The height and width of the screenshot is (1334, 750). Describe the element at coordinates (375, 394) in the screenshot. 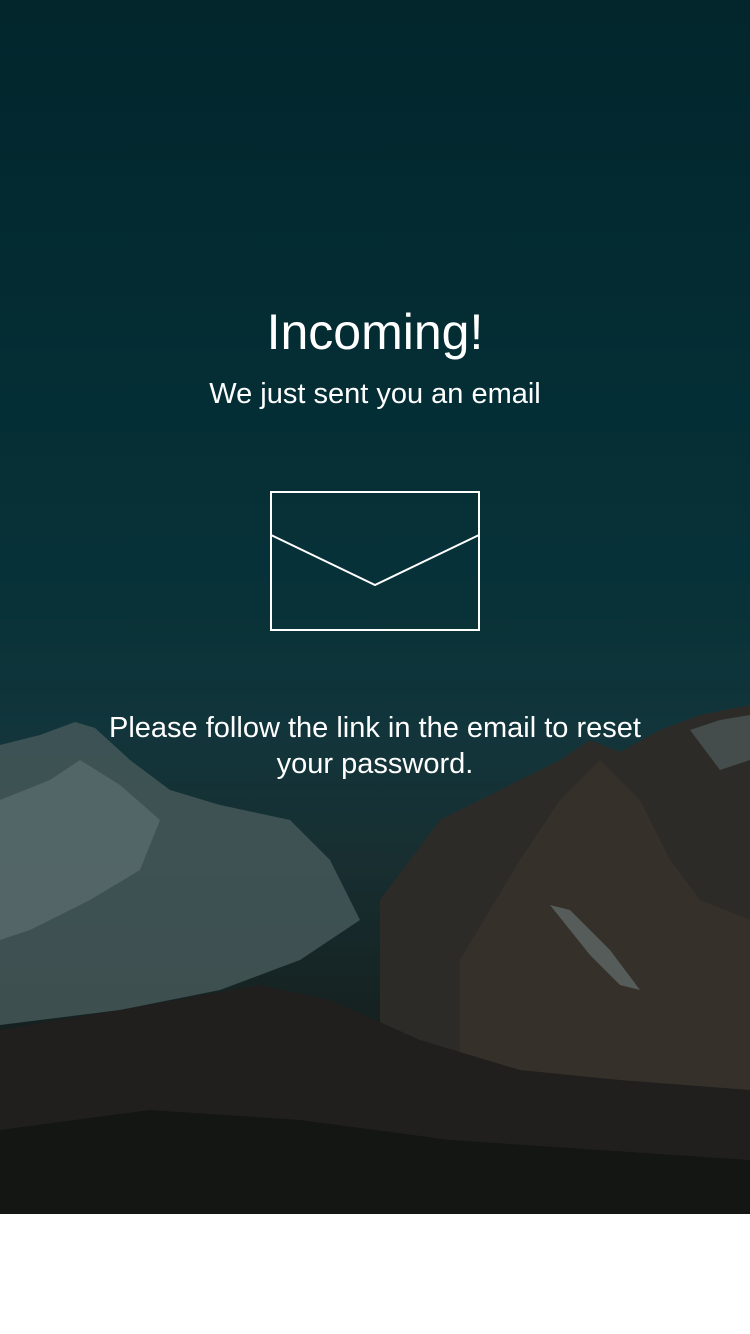

I see `page-subtitle: We just sent you an email` at that location.